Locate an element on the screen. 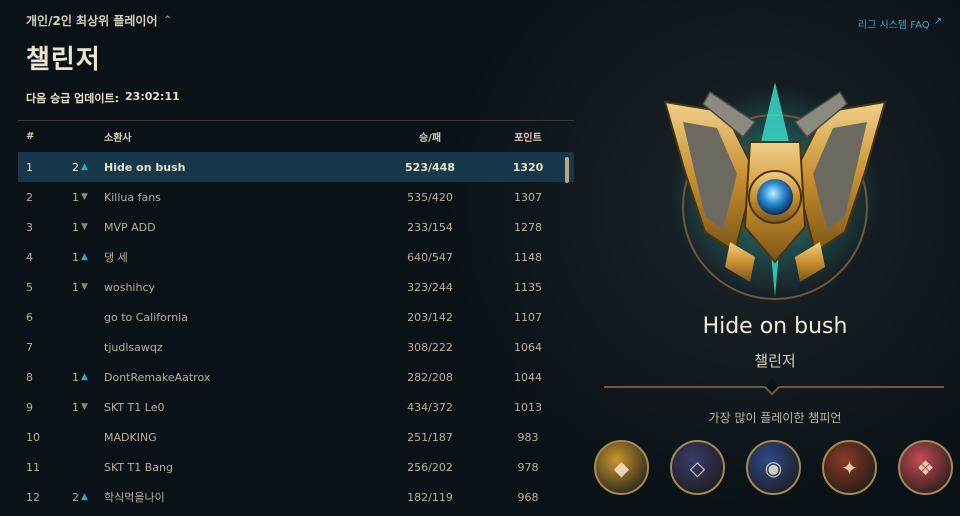 Image resolution: width=960 pixels, height=516 pixels. column-points: 포인트 is located at coordinates (528, 136).